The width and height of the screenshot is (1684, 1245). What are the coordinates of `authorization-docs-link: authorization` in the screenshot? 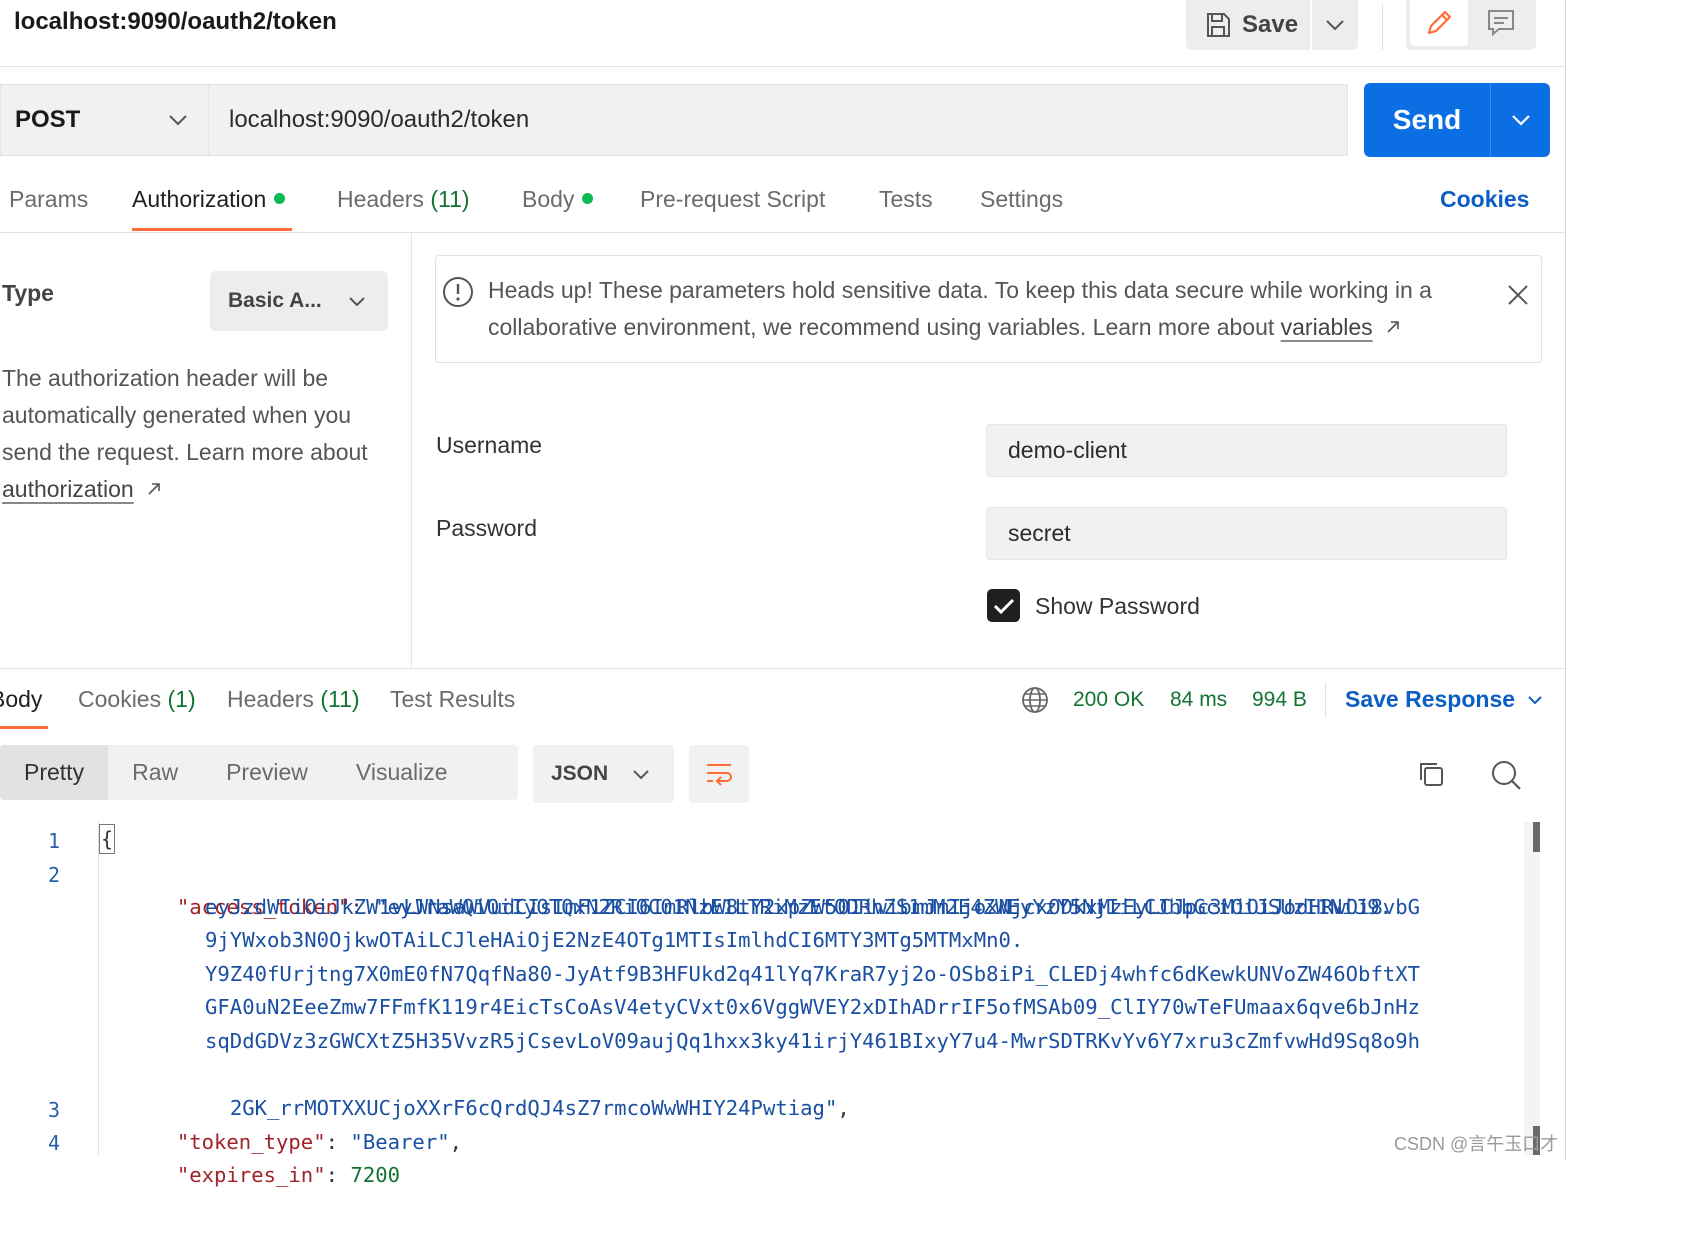 It's located at (68, 489).